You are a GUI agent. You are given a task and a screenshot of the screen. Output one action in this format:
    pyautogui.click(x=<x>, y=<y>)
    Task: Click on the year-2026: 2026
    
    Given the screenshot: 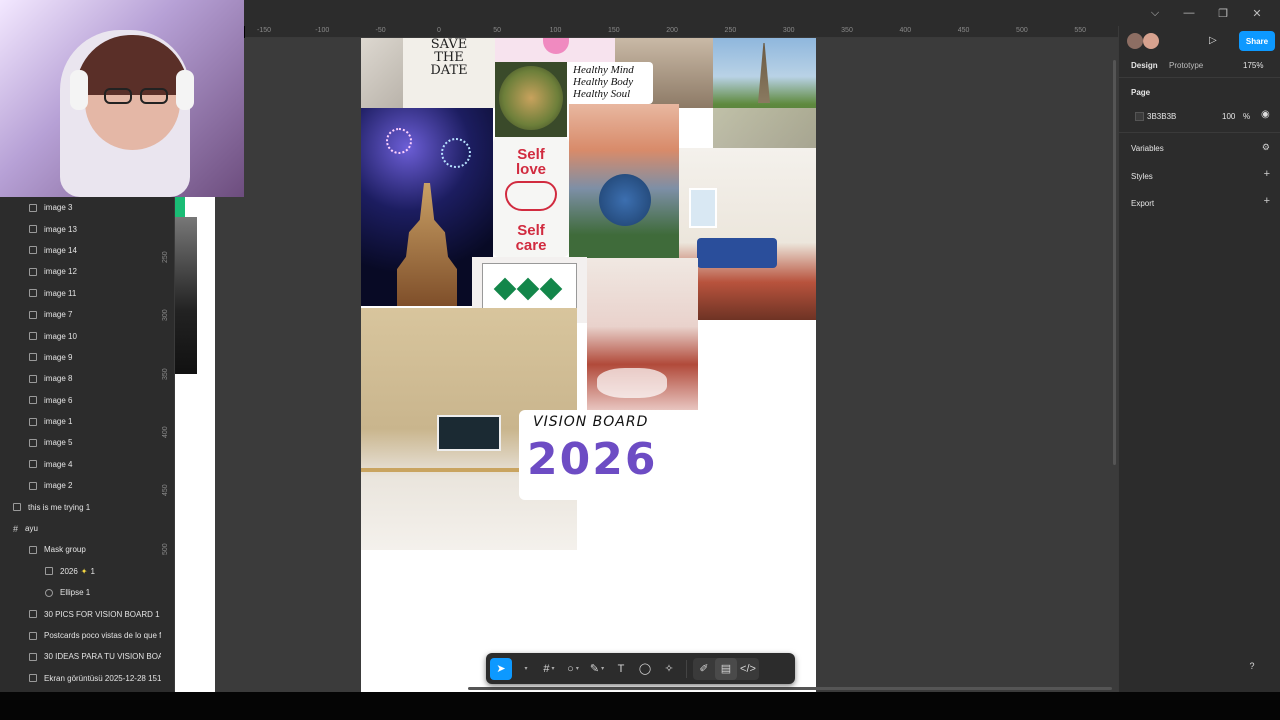 What is the action you would take?
    pyautogui.click(x=590, y=459)
    